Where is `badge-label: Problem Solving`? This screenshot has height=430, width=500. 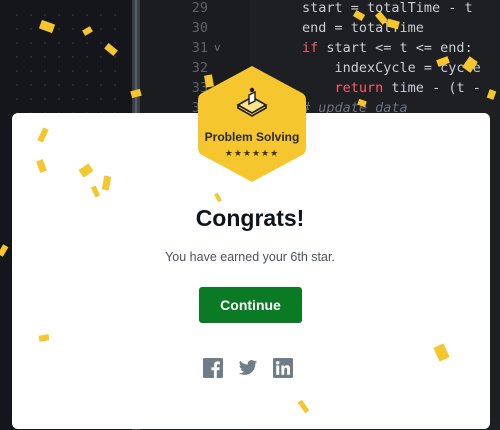
badge-label: Problem Solving is located at coordinates (252, 137).